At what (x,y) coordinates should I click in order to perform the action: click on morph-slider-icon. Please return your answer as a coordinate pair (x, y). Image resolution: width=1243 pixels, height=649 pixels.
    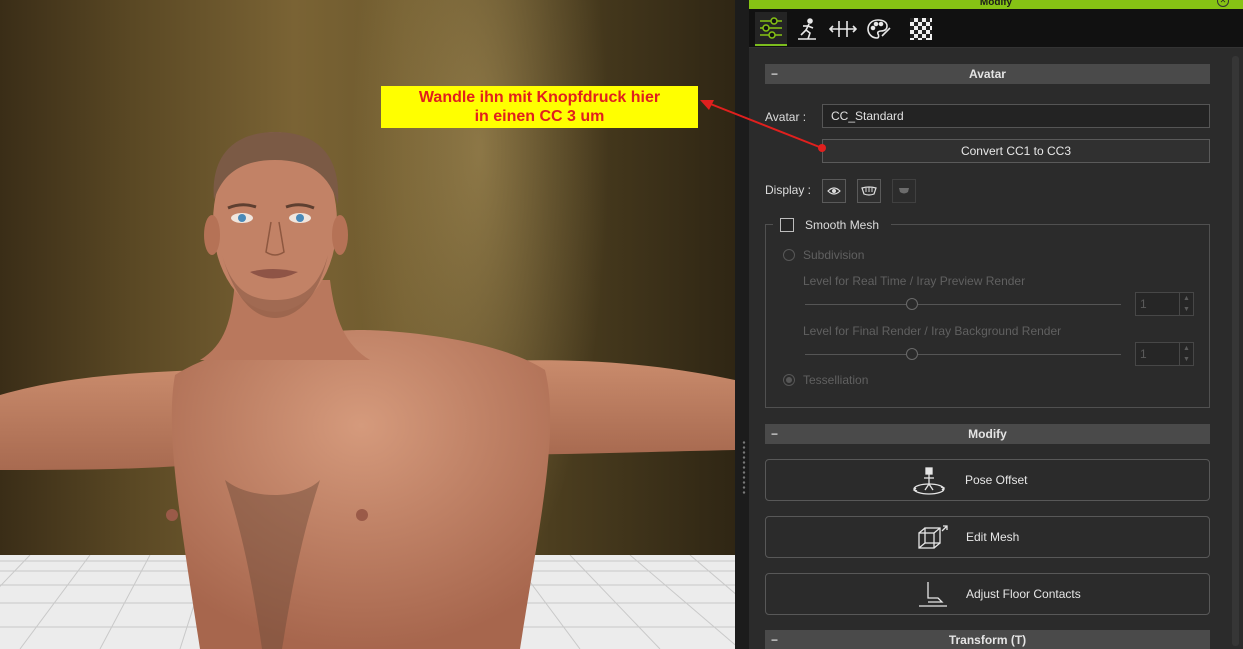
    Looking at the image, I should click on (843, 29).